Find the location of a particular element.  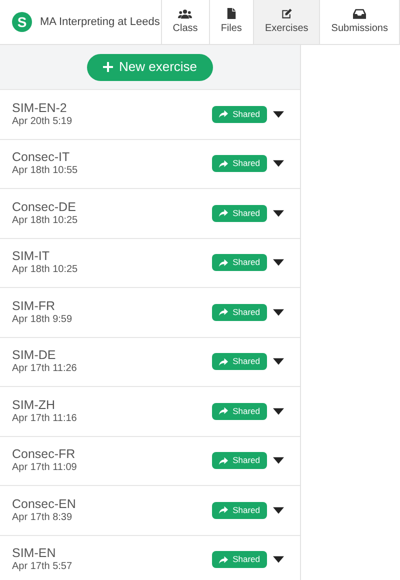

exercise-date: Apr 17th 8:39 is located at coordinates (43, 518).